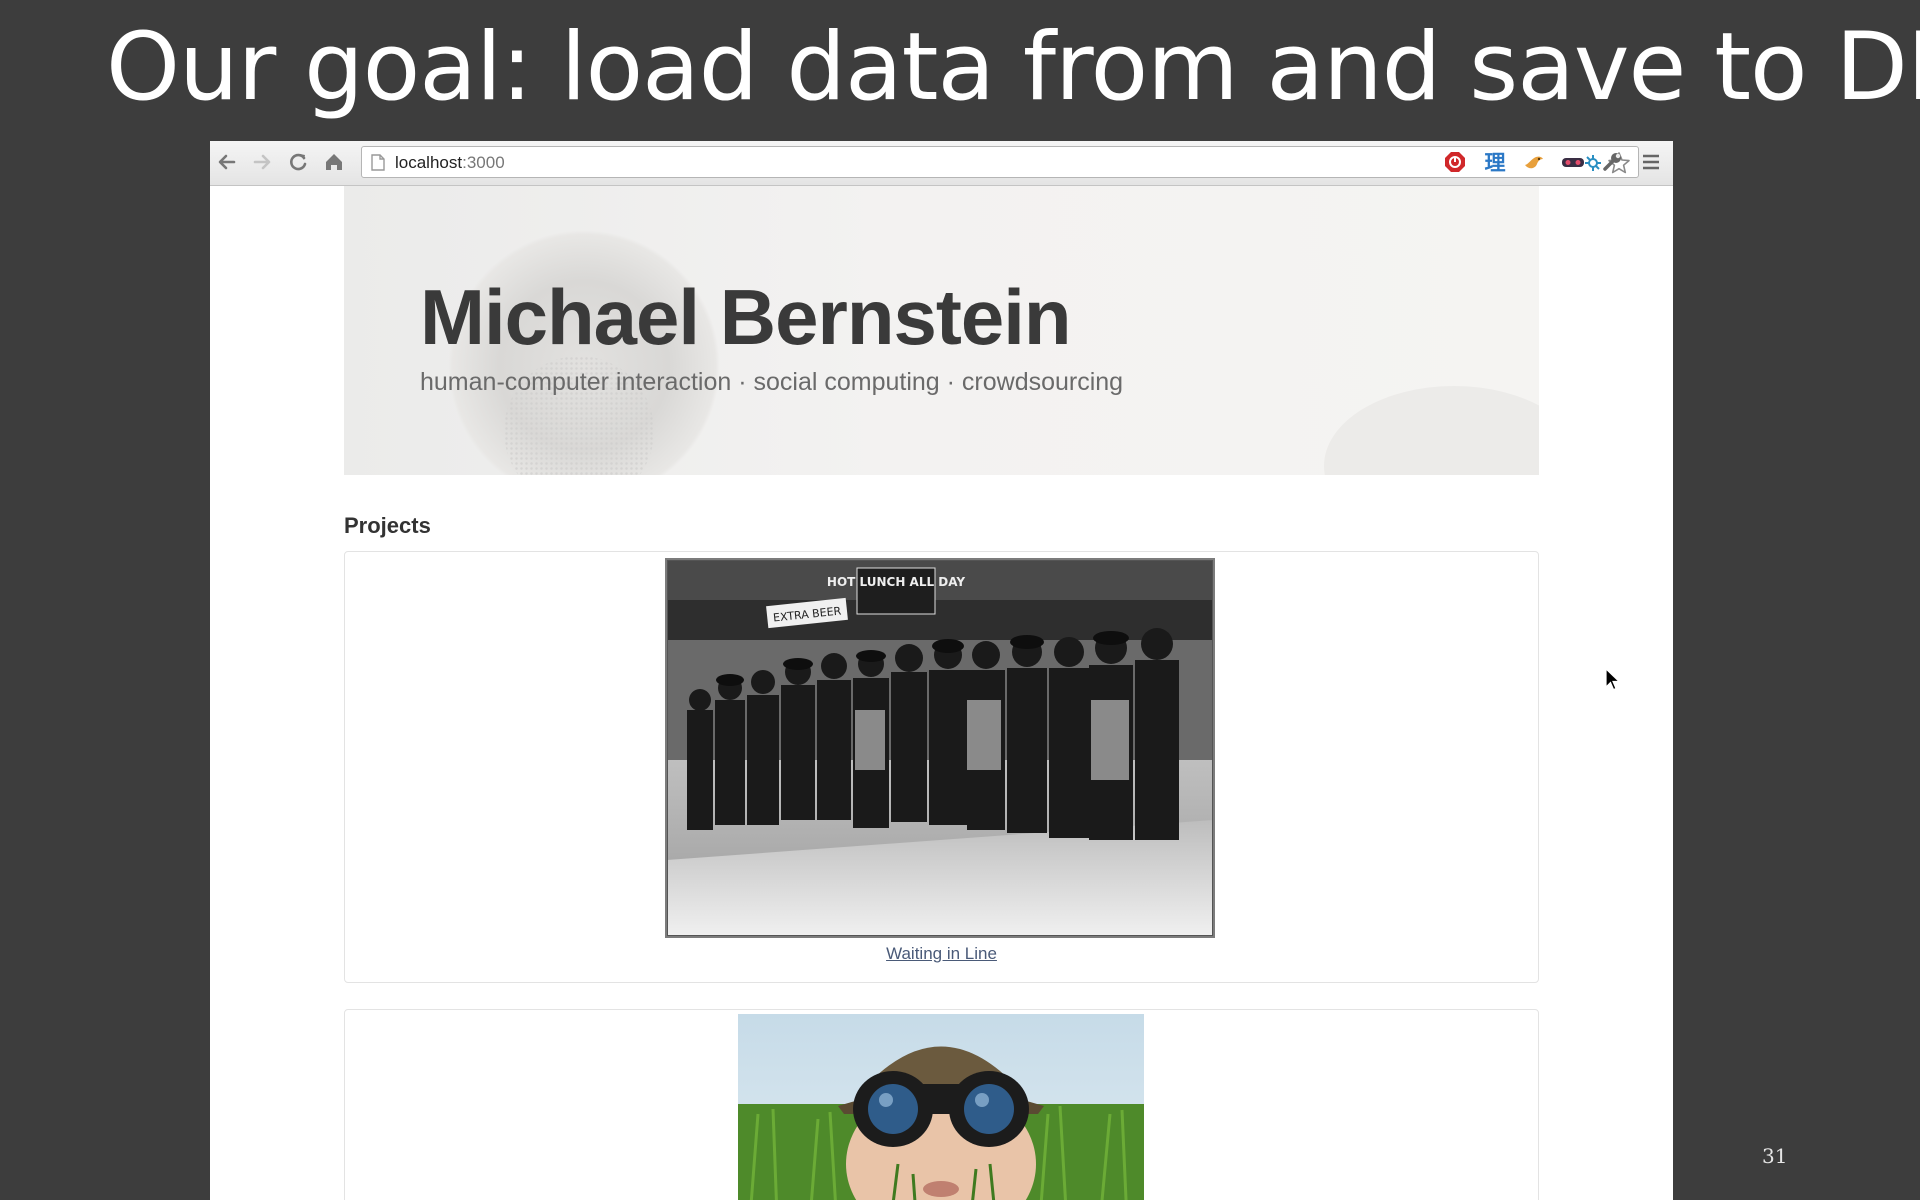 The image size is (1920, 1200). I want to click on menu-hamburger-icon, so click(1651, 162).